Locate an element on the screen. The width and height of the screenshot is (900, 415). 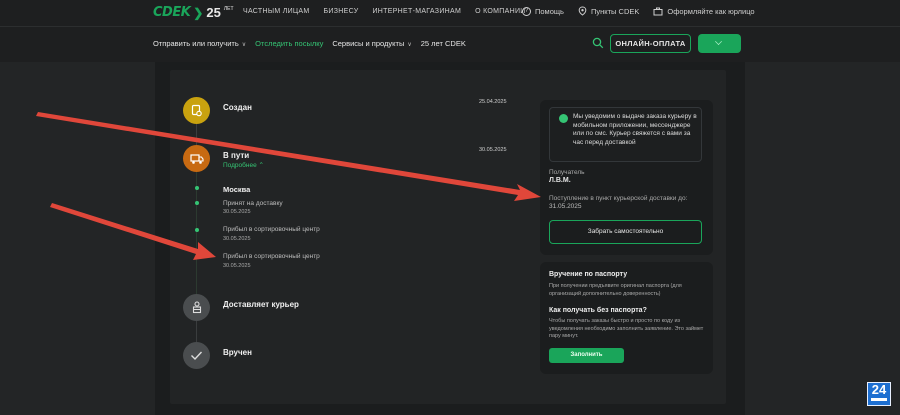
link-business: БИЗНЕСУ is located at coordinates (341, 11).